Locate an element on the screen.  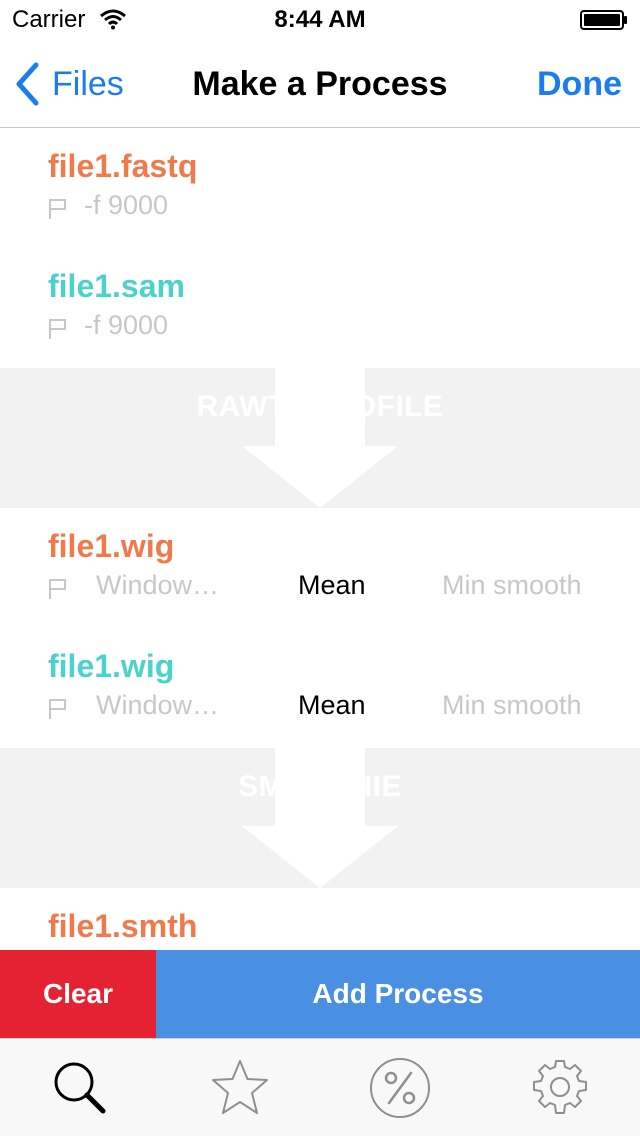
tab-bar is located at coordinates (320, 1087).